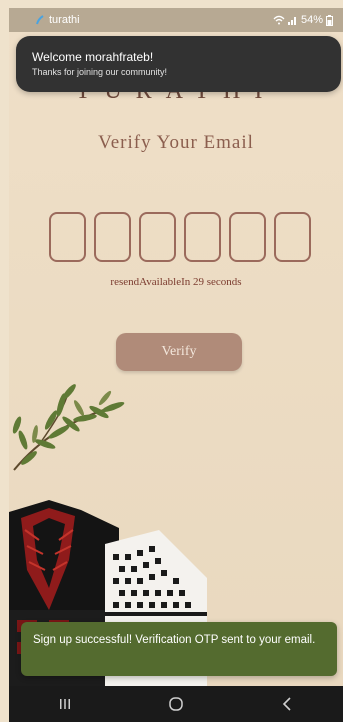  I want to click on verify-button: Verify, so click(179, 352).